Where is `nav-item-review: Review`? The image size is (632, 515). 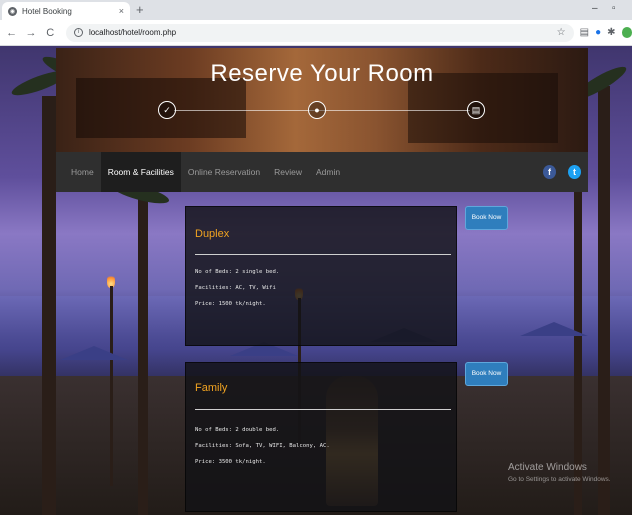 nav-item-review: Review is located at coordinates (288, 172).